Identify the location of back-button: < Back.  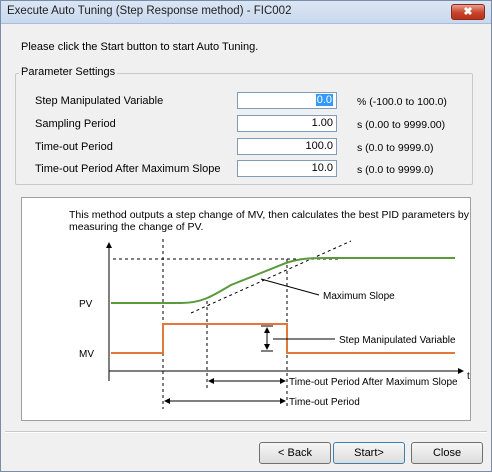
(295, 453).